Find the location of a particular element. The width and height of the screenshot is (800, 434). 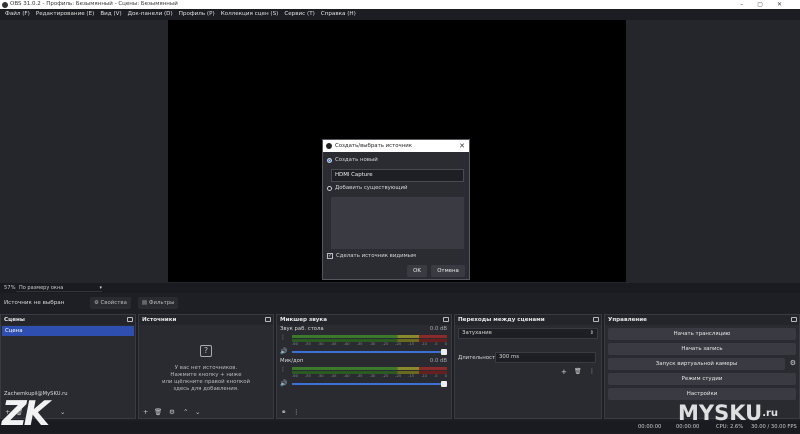

window-controls: –▢✕ is located at coordinates (768, 4).